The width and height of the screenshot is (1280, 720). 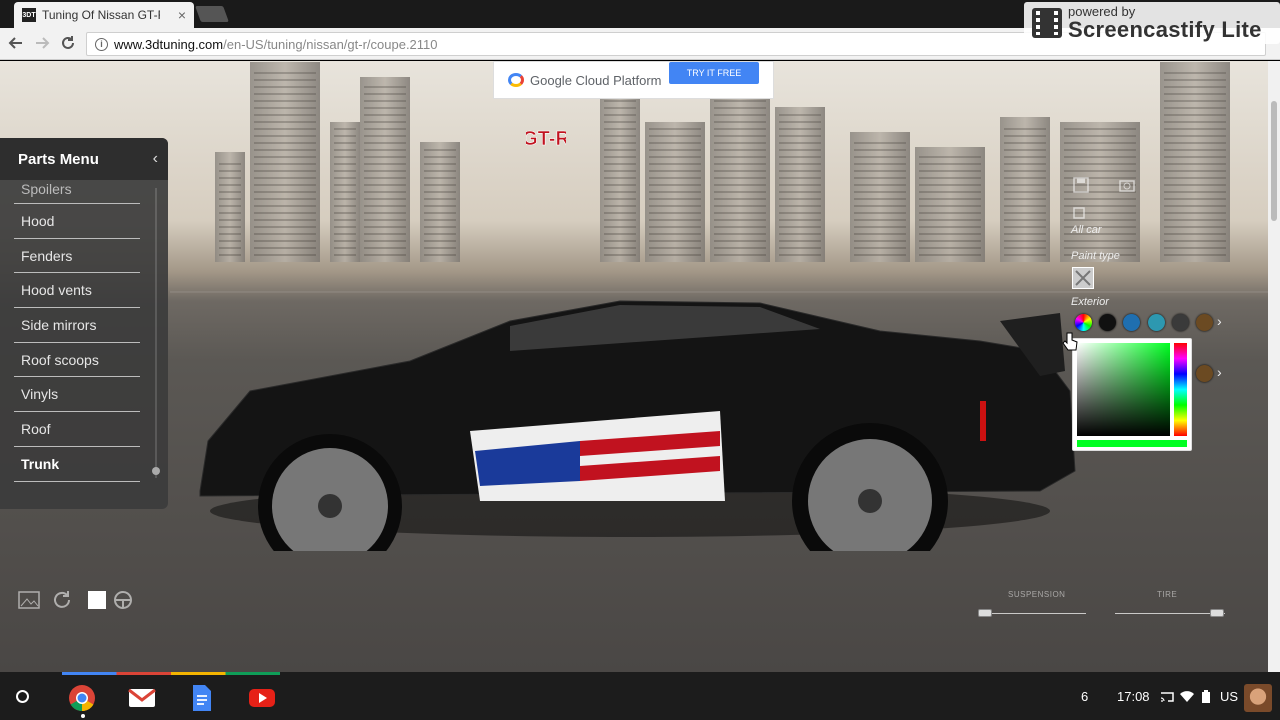 I want to click on new-tab-button, so click(x=212, y=14).